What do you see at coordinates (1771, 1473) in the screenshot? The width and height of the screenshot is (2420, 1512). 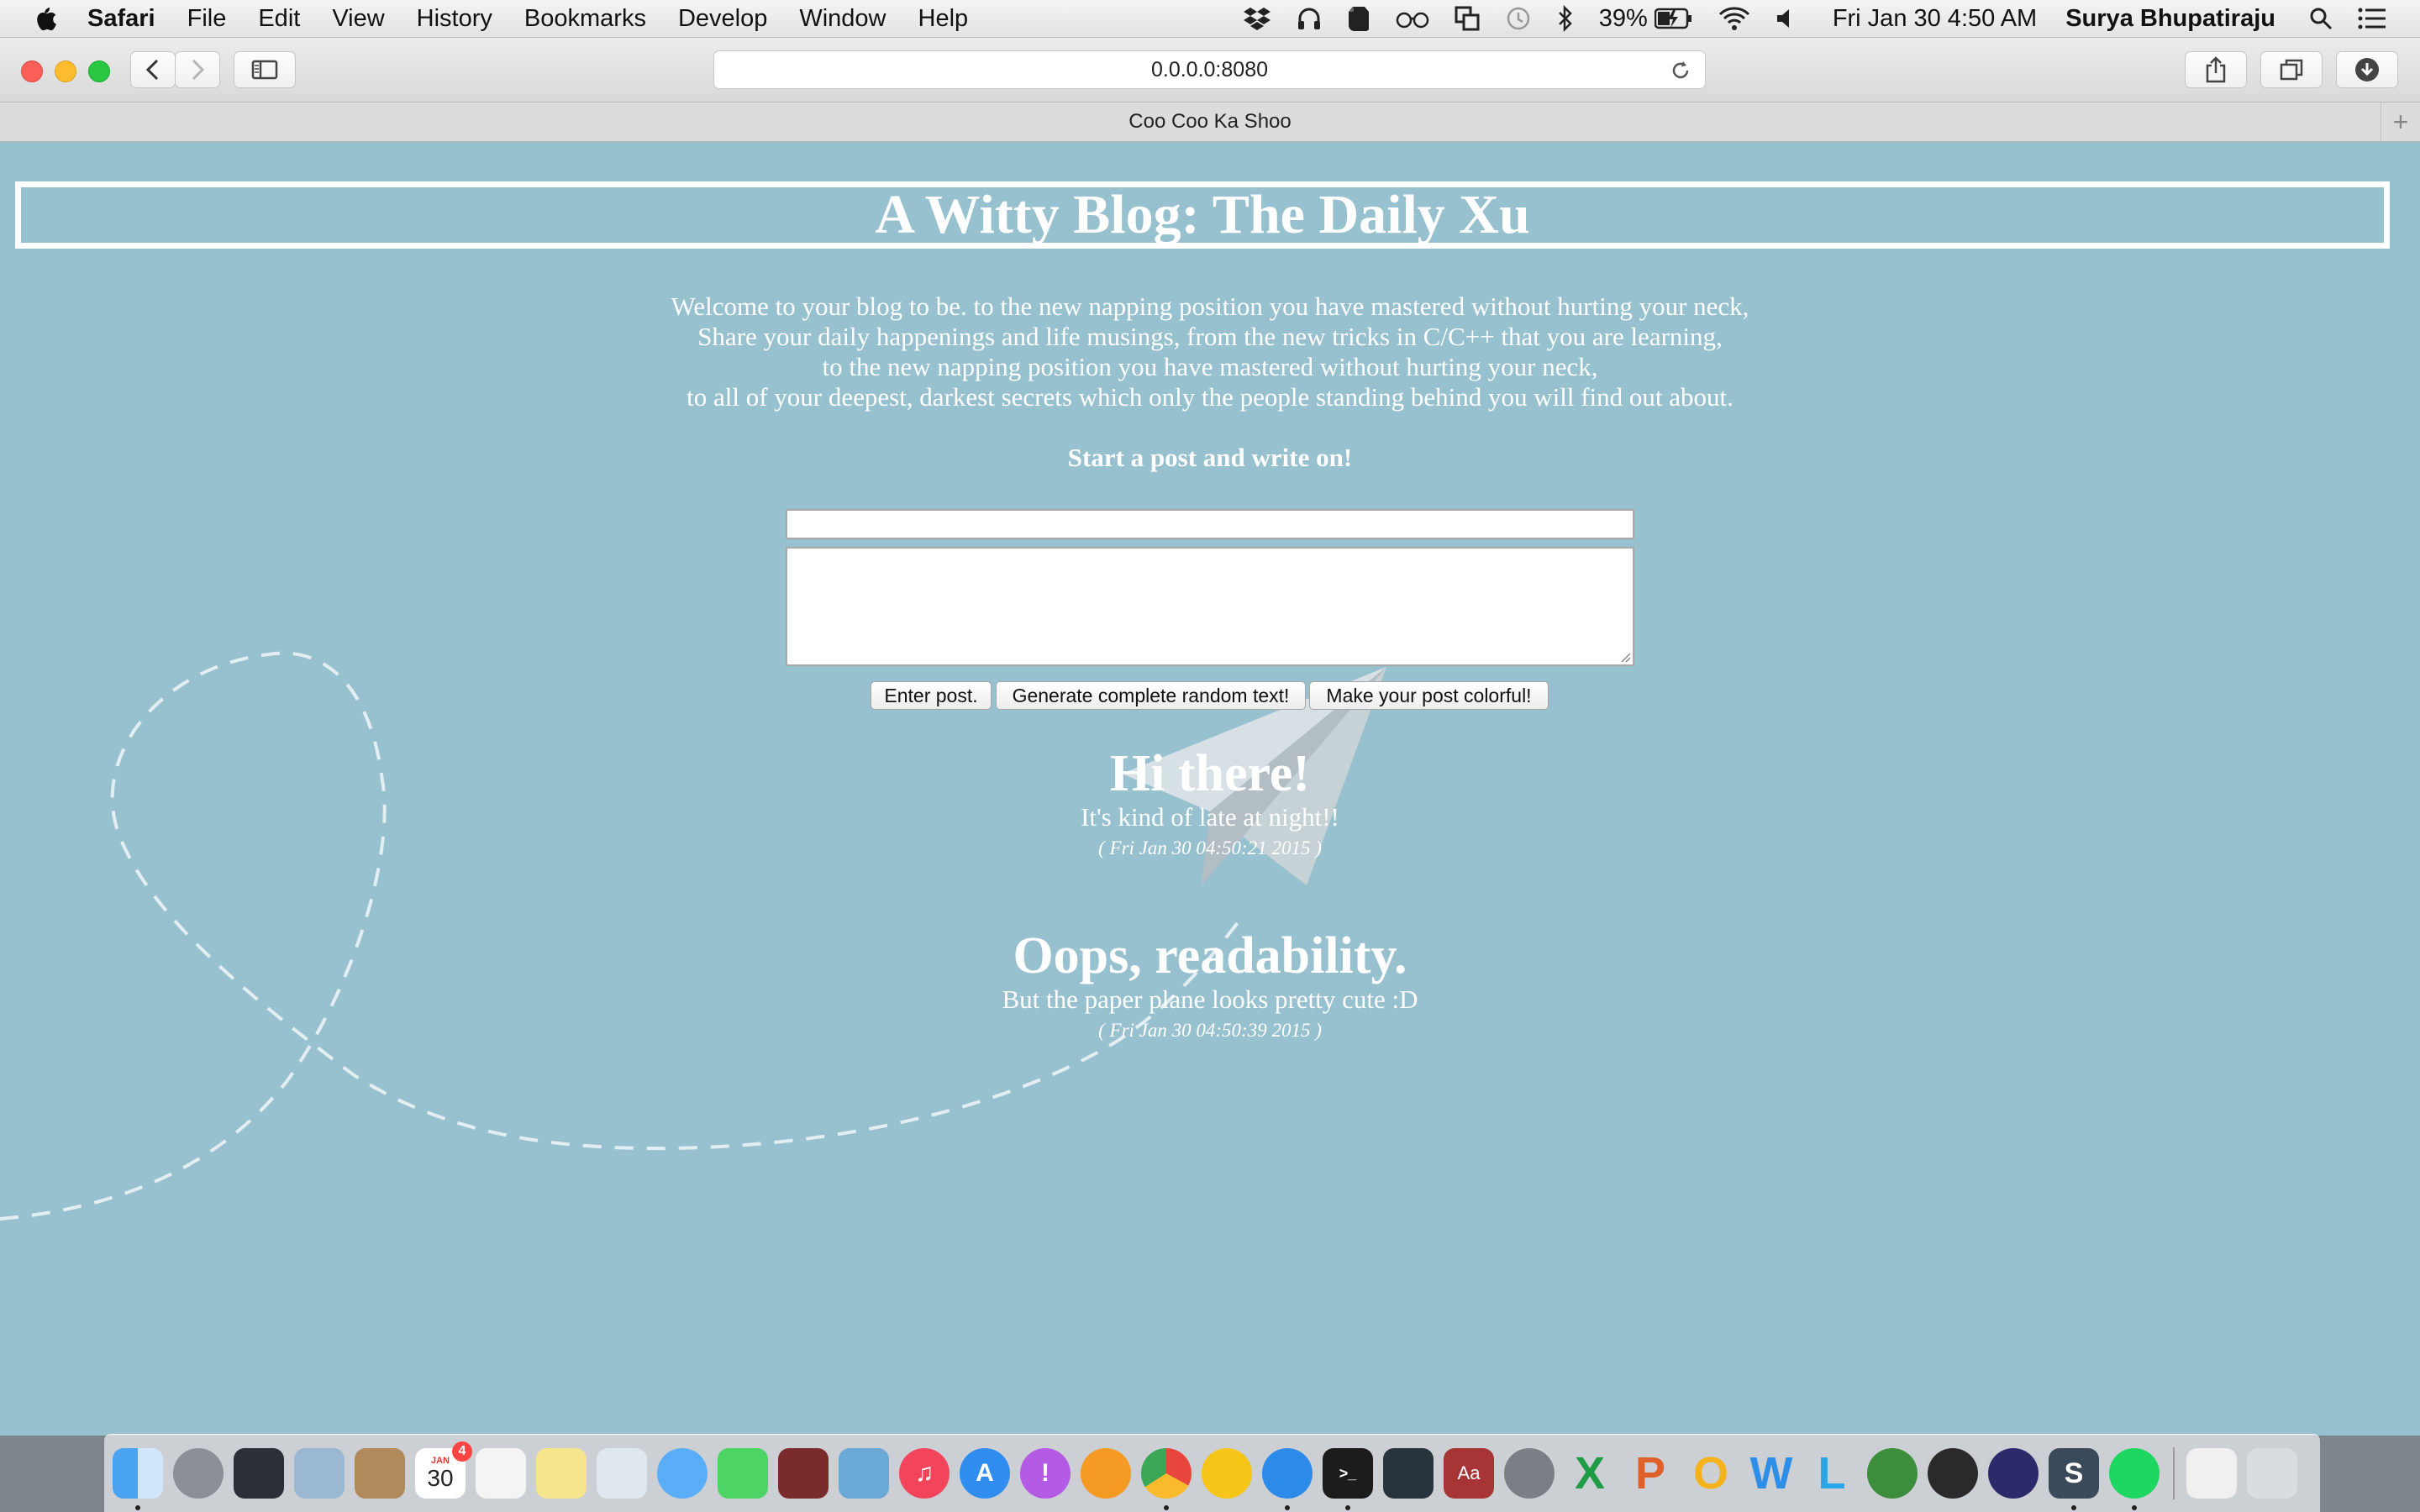 I see `word-icon: W` at bounding box center [1771, 1473].